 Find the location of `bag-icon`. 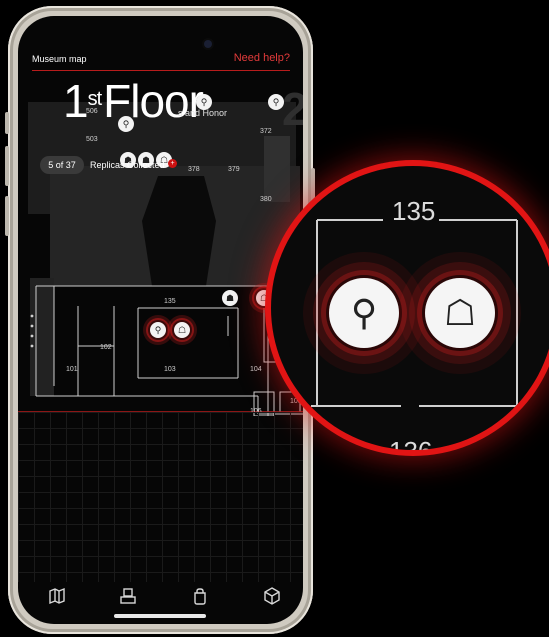

bag-icon is located at coordinates (200, 596).